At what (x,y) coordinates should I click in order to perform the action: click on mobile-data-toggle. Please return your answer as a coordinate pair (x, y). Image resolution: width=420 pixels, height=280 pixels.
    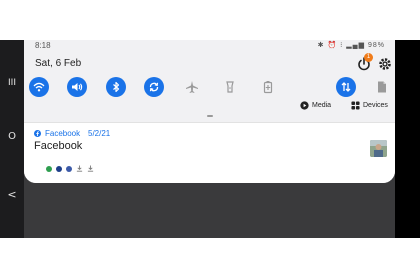
    Looking at the image, I should click on (346, 87).